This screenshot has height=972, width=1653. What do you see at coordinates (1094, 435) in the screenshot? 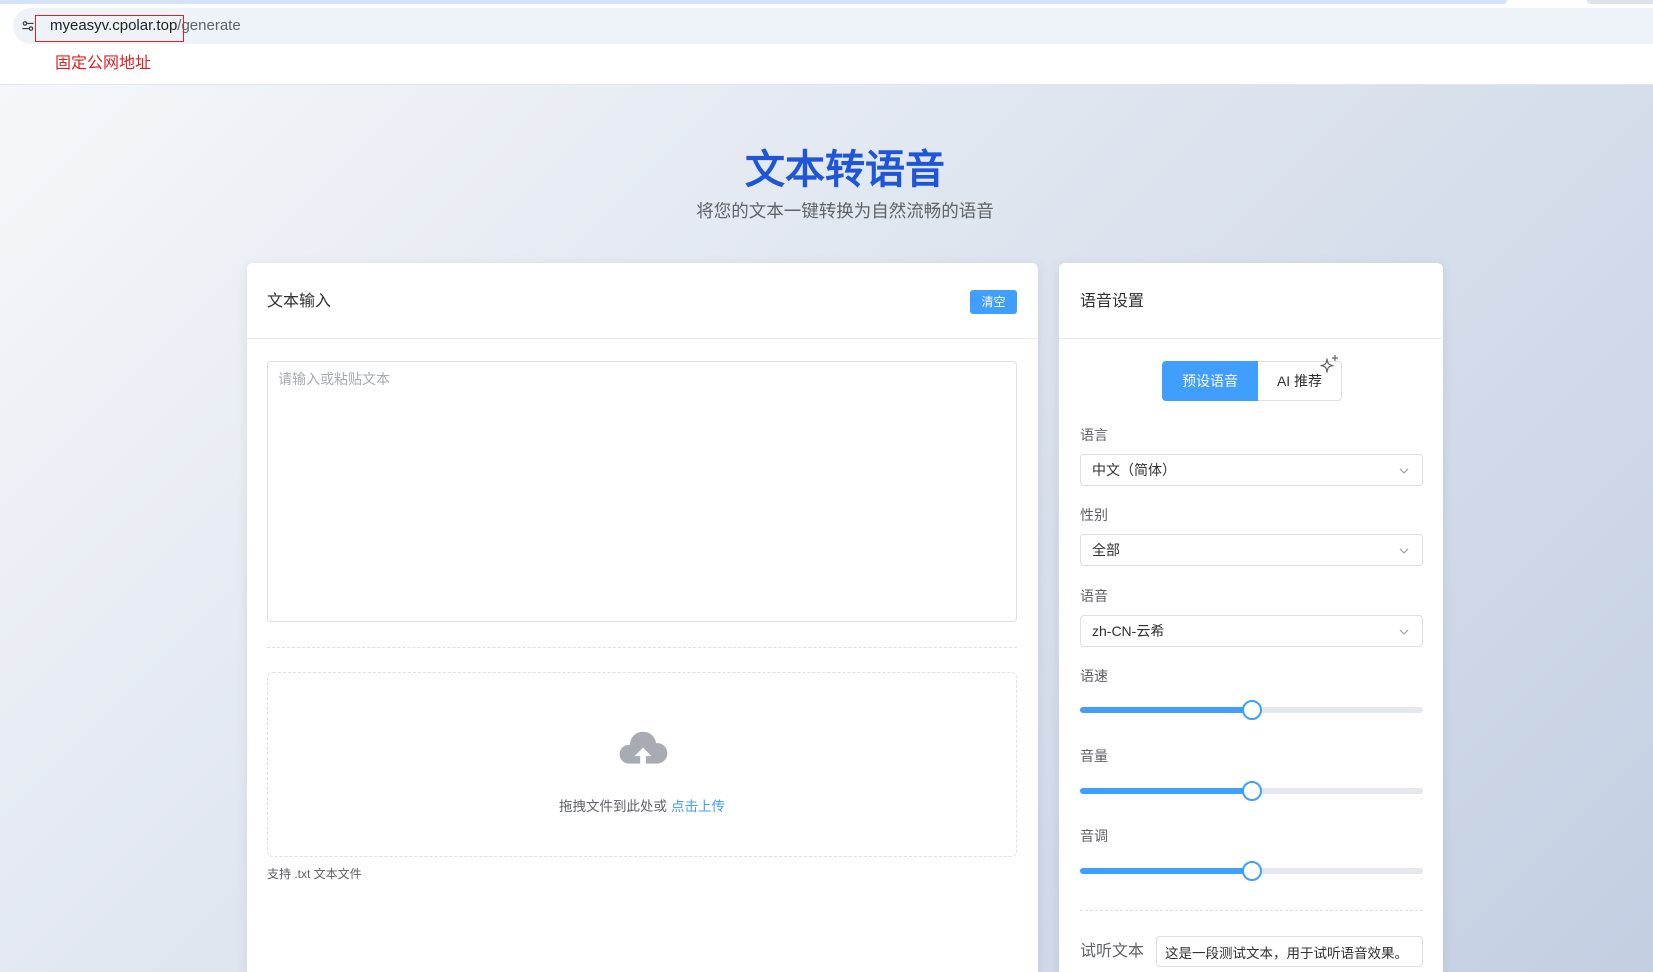
I see `language-label: 语言` at bounding box center [1094, 435].